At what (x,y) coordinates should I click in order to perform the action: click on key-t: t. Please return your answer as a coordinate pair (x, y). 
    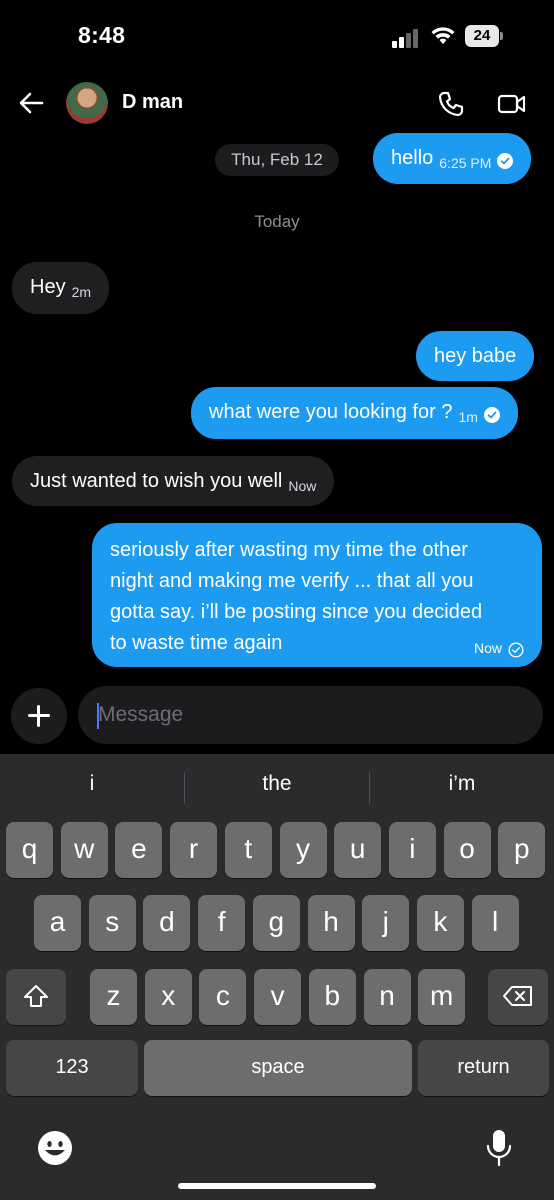
    Looking at the image, I should click on (248, 850).